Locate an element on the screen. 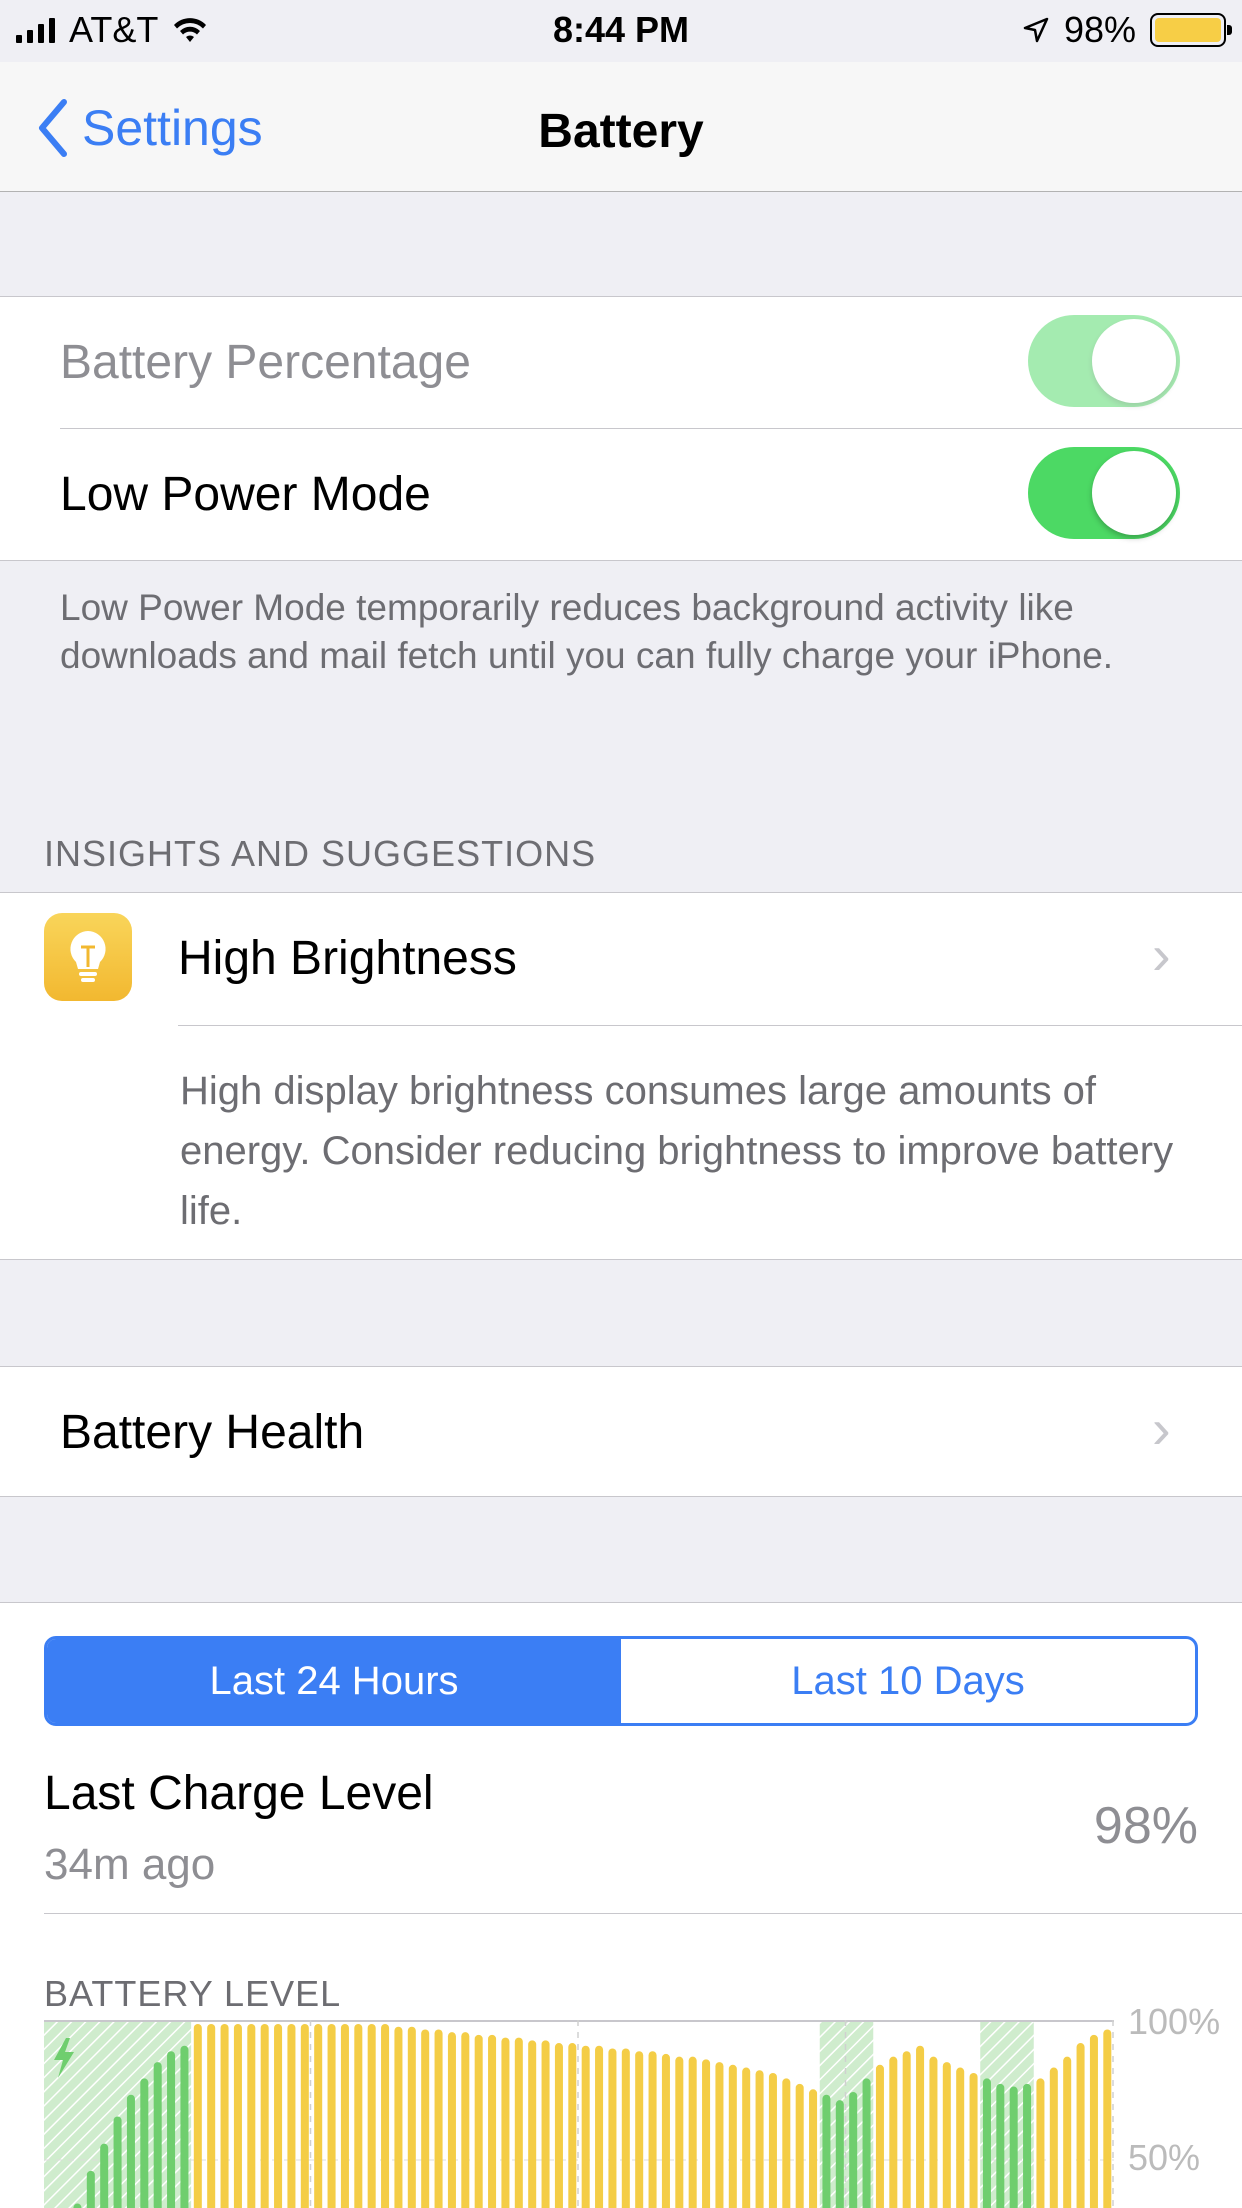 Image resolution: width=1242 pixels, height=2208 pixels. status-right: 98% is located at coordinates (1127, 29).